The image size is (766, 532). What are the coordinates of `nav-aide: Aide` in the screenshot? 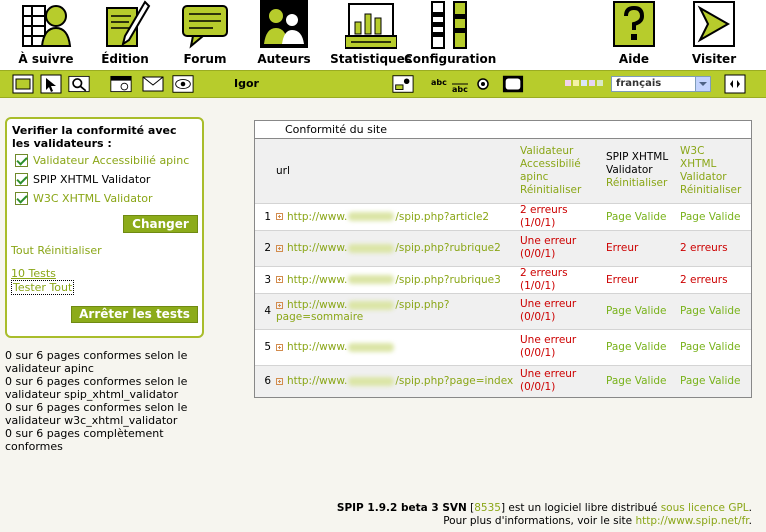 It's located at (634, 35).